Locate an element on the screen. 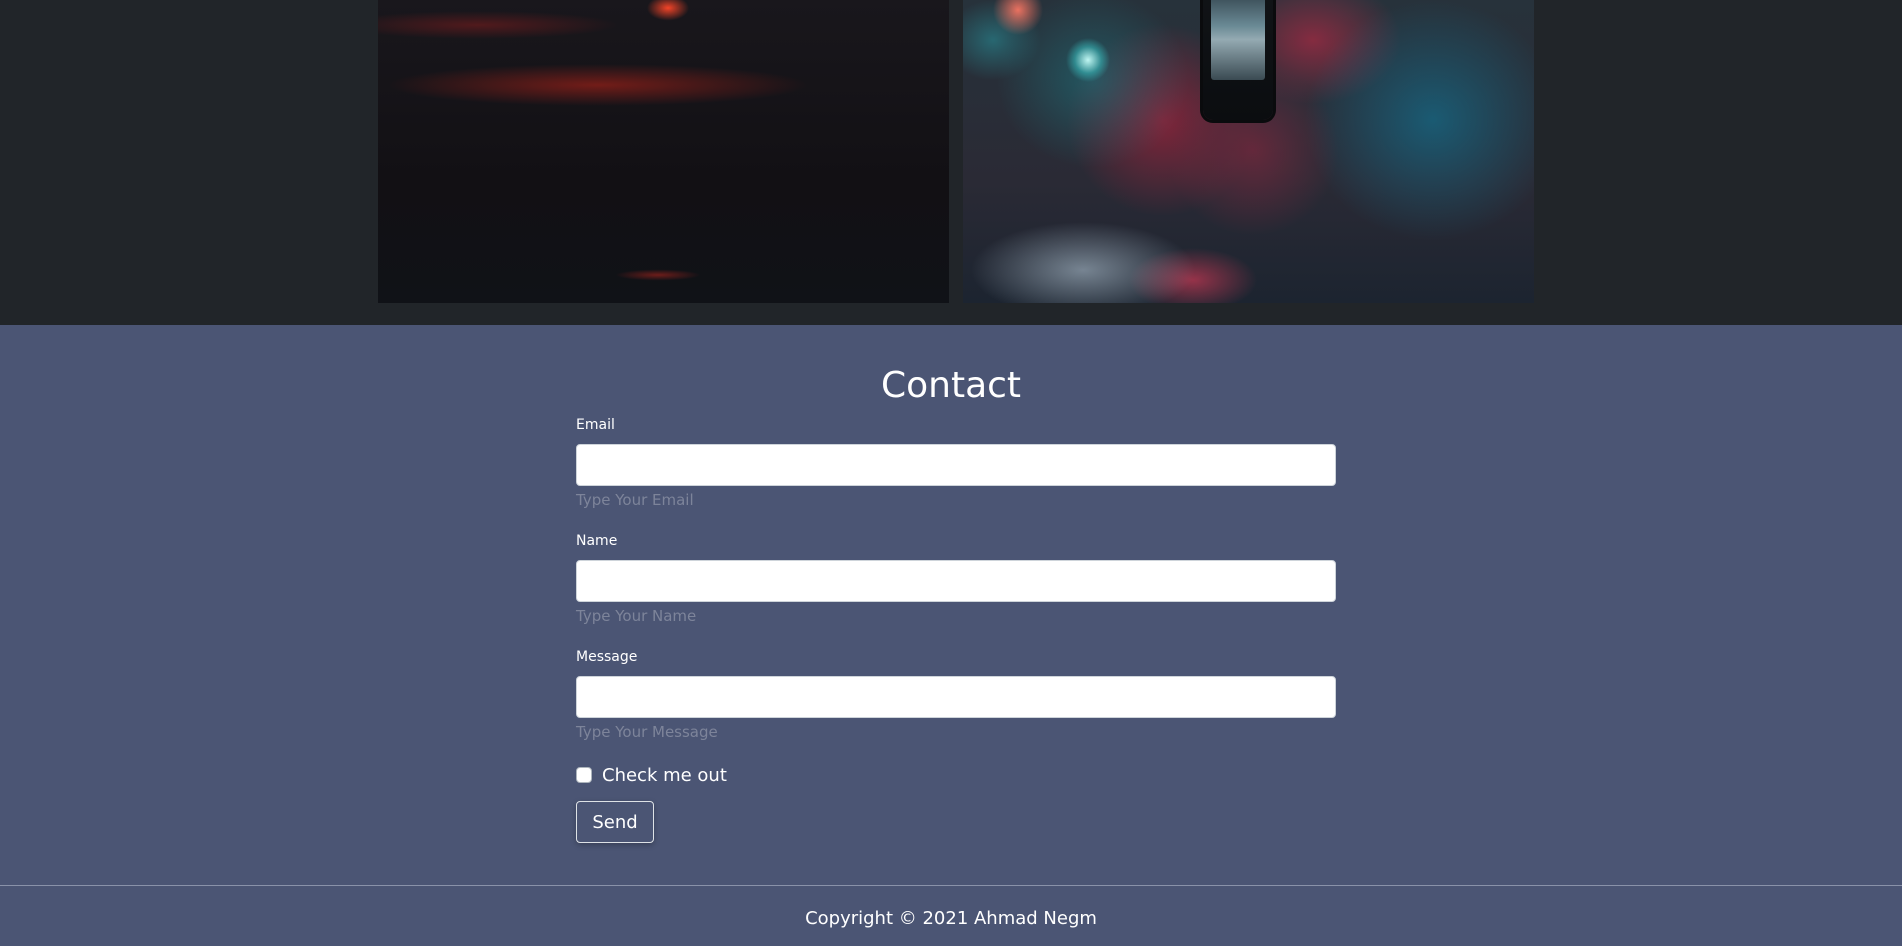  footer: Copyright © 2021 Ahmad Negm is located at coordinates (951, 915).